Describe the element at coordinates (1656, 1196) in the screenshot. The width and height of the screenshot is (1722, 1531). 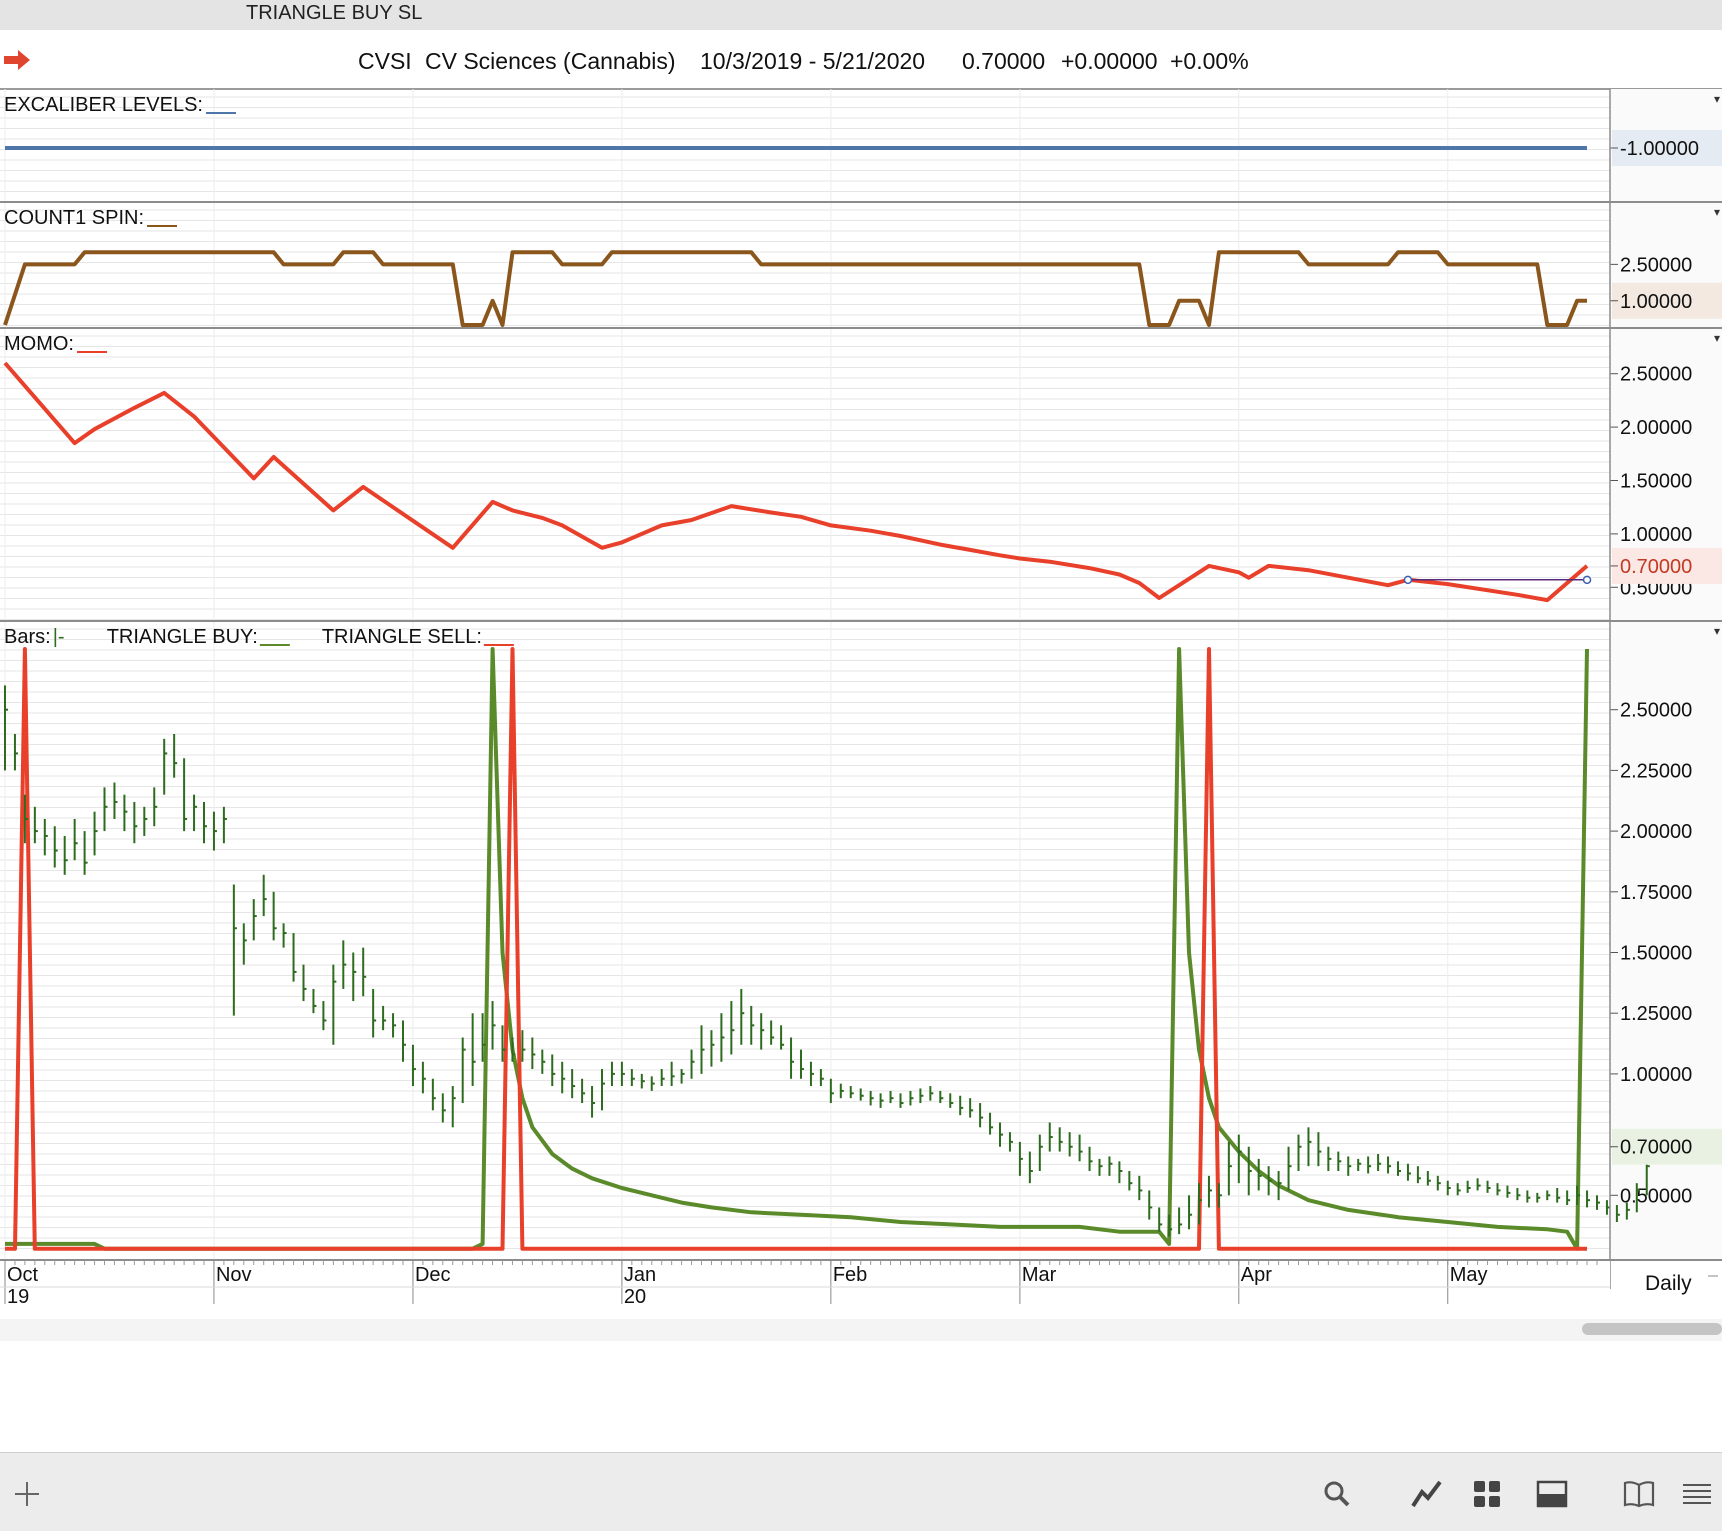
I see `price-tick-label: 0.50000` at that location.